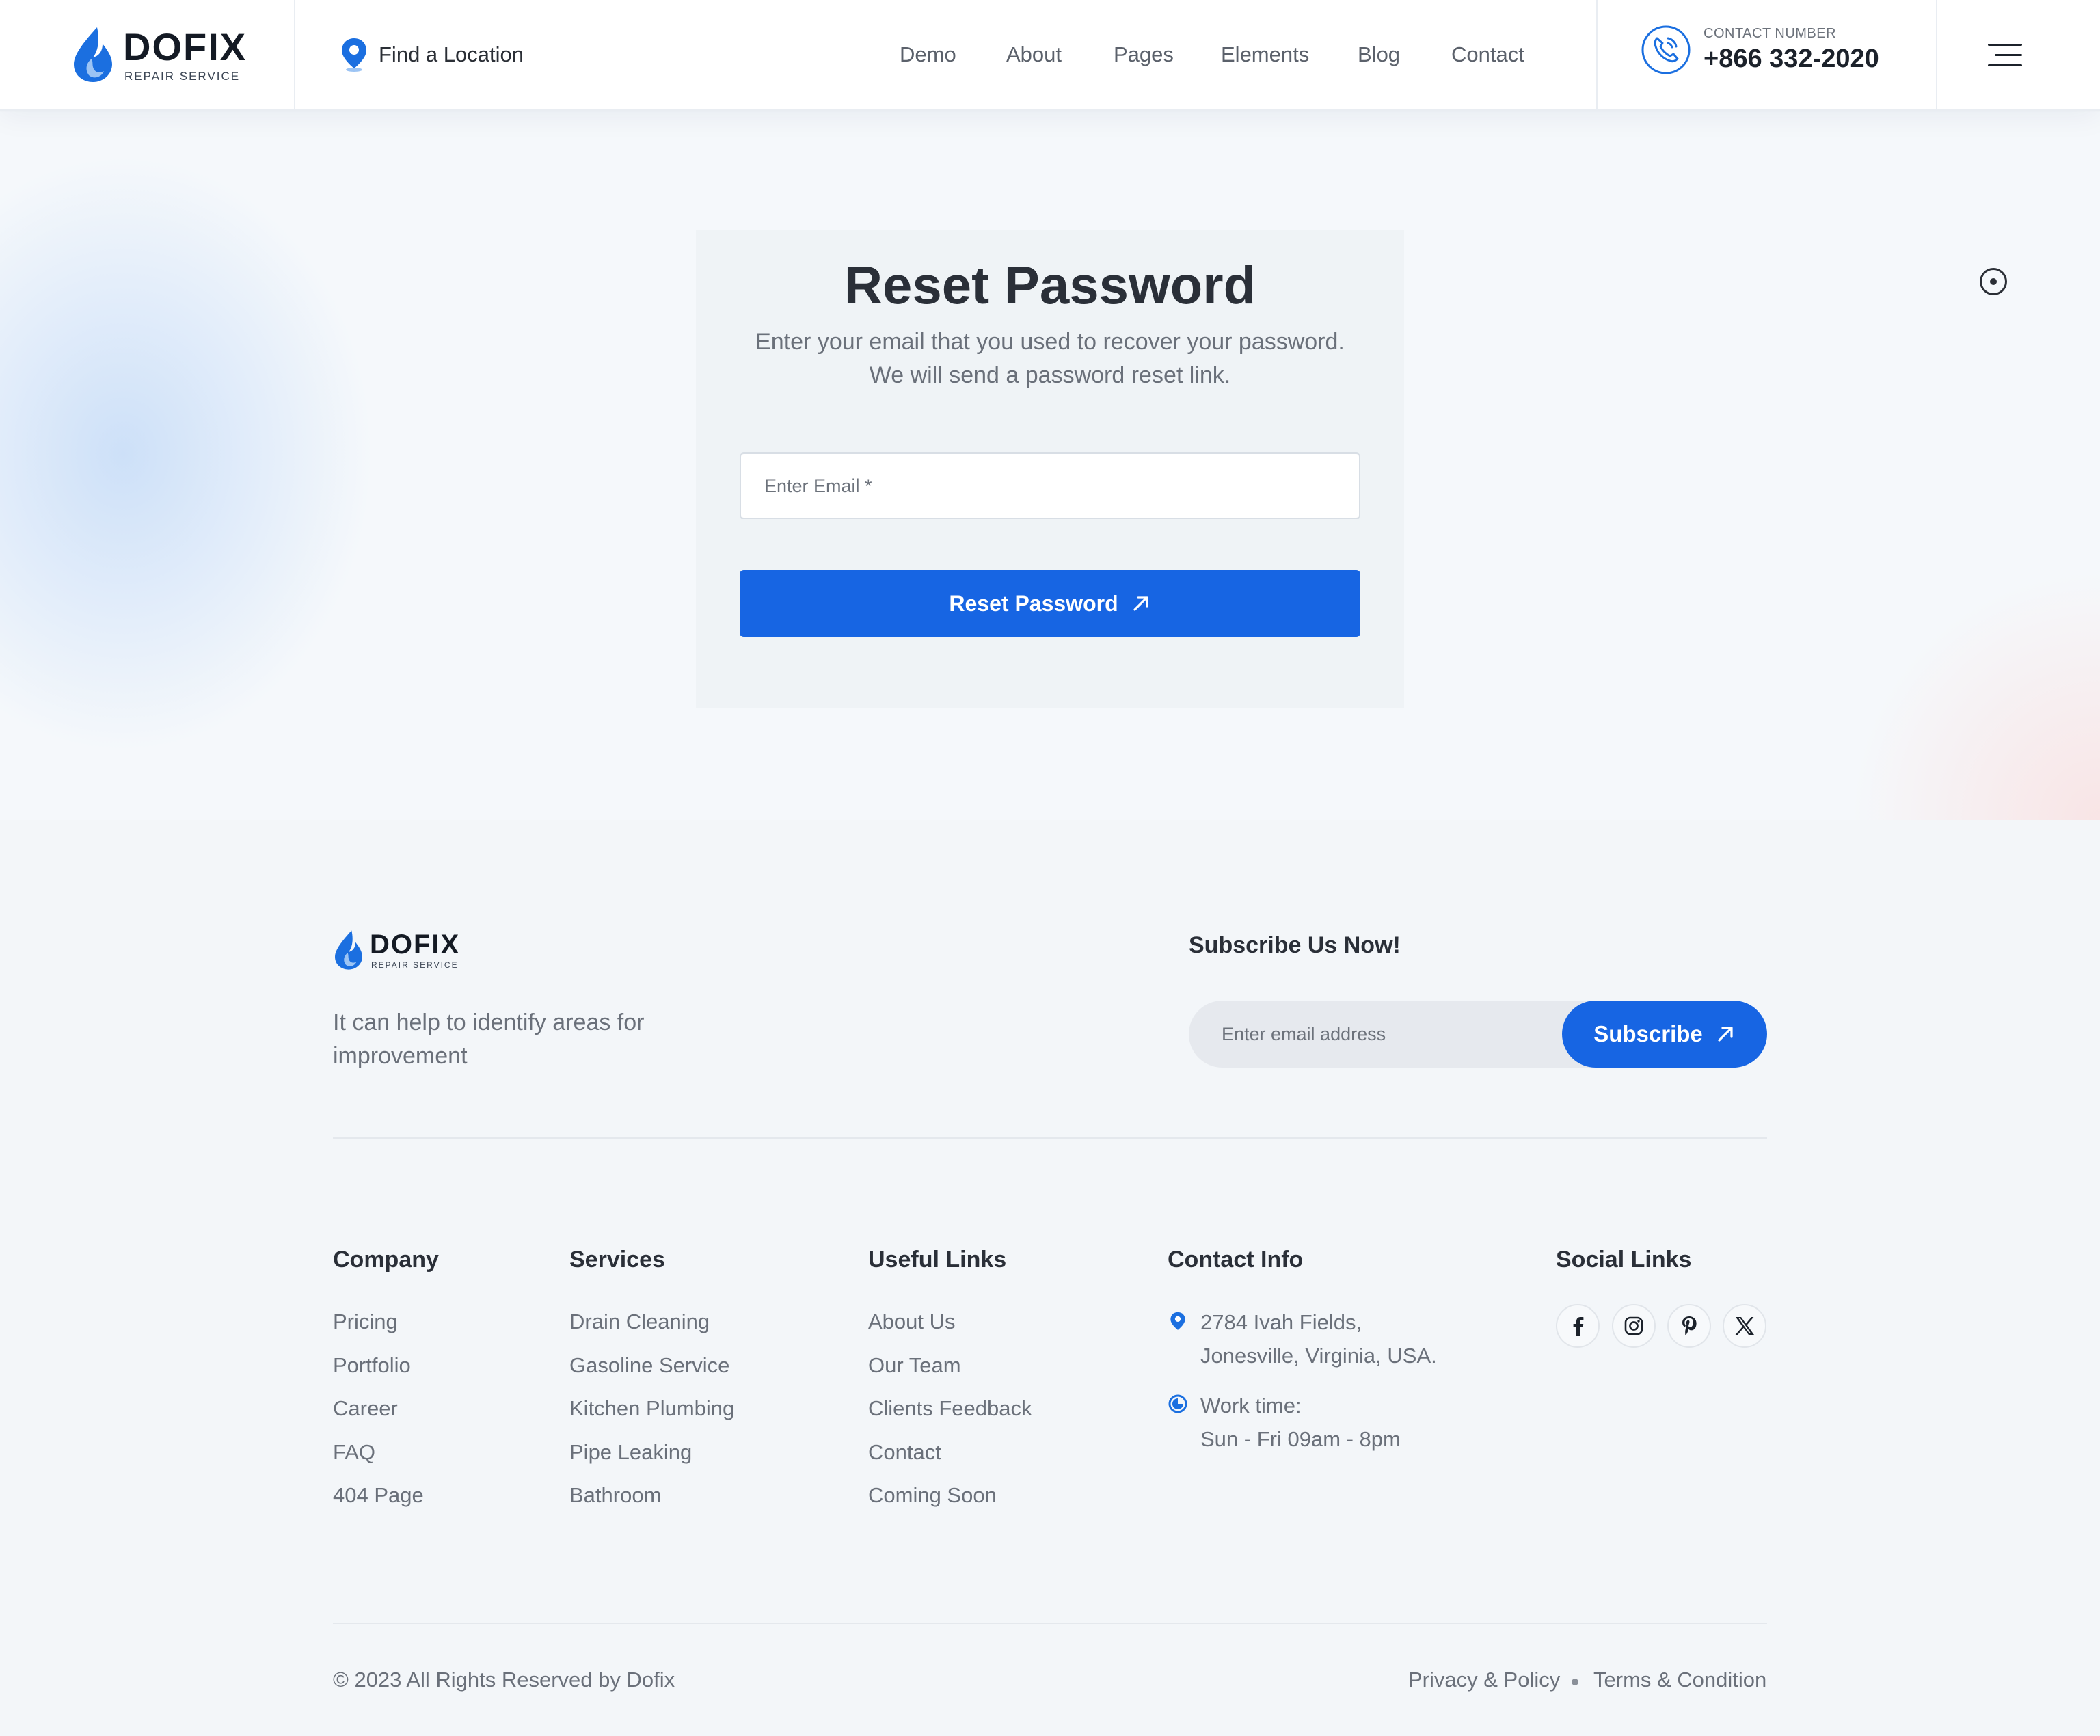 The image size is (2100, 1736). I want to click on reset-password-button: Reset Password, so click(1050, 603).